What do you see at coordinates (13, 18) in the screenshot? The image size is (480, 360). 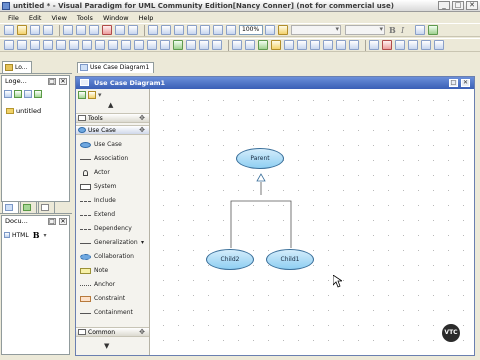 I see `menu-file: File` at bounding box center [13, 18].